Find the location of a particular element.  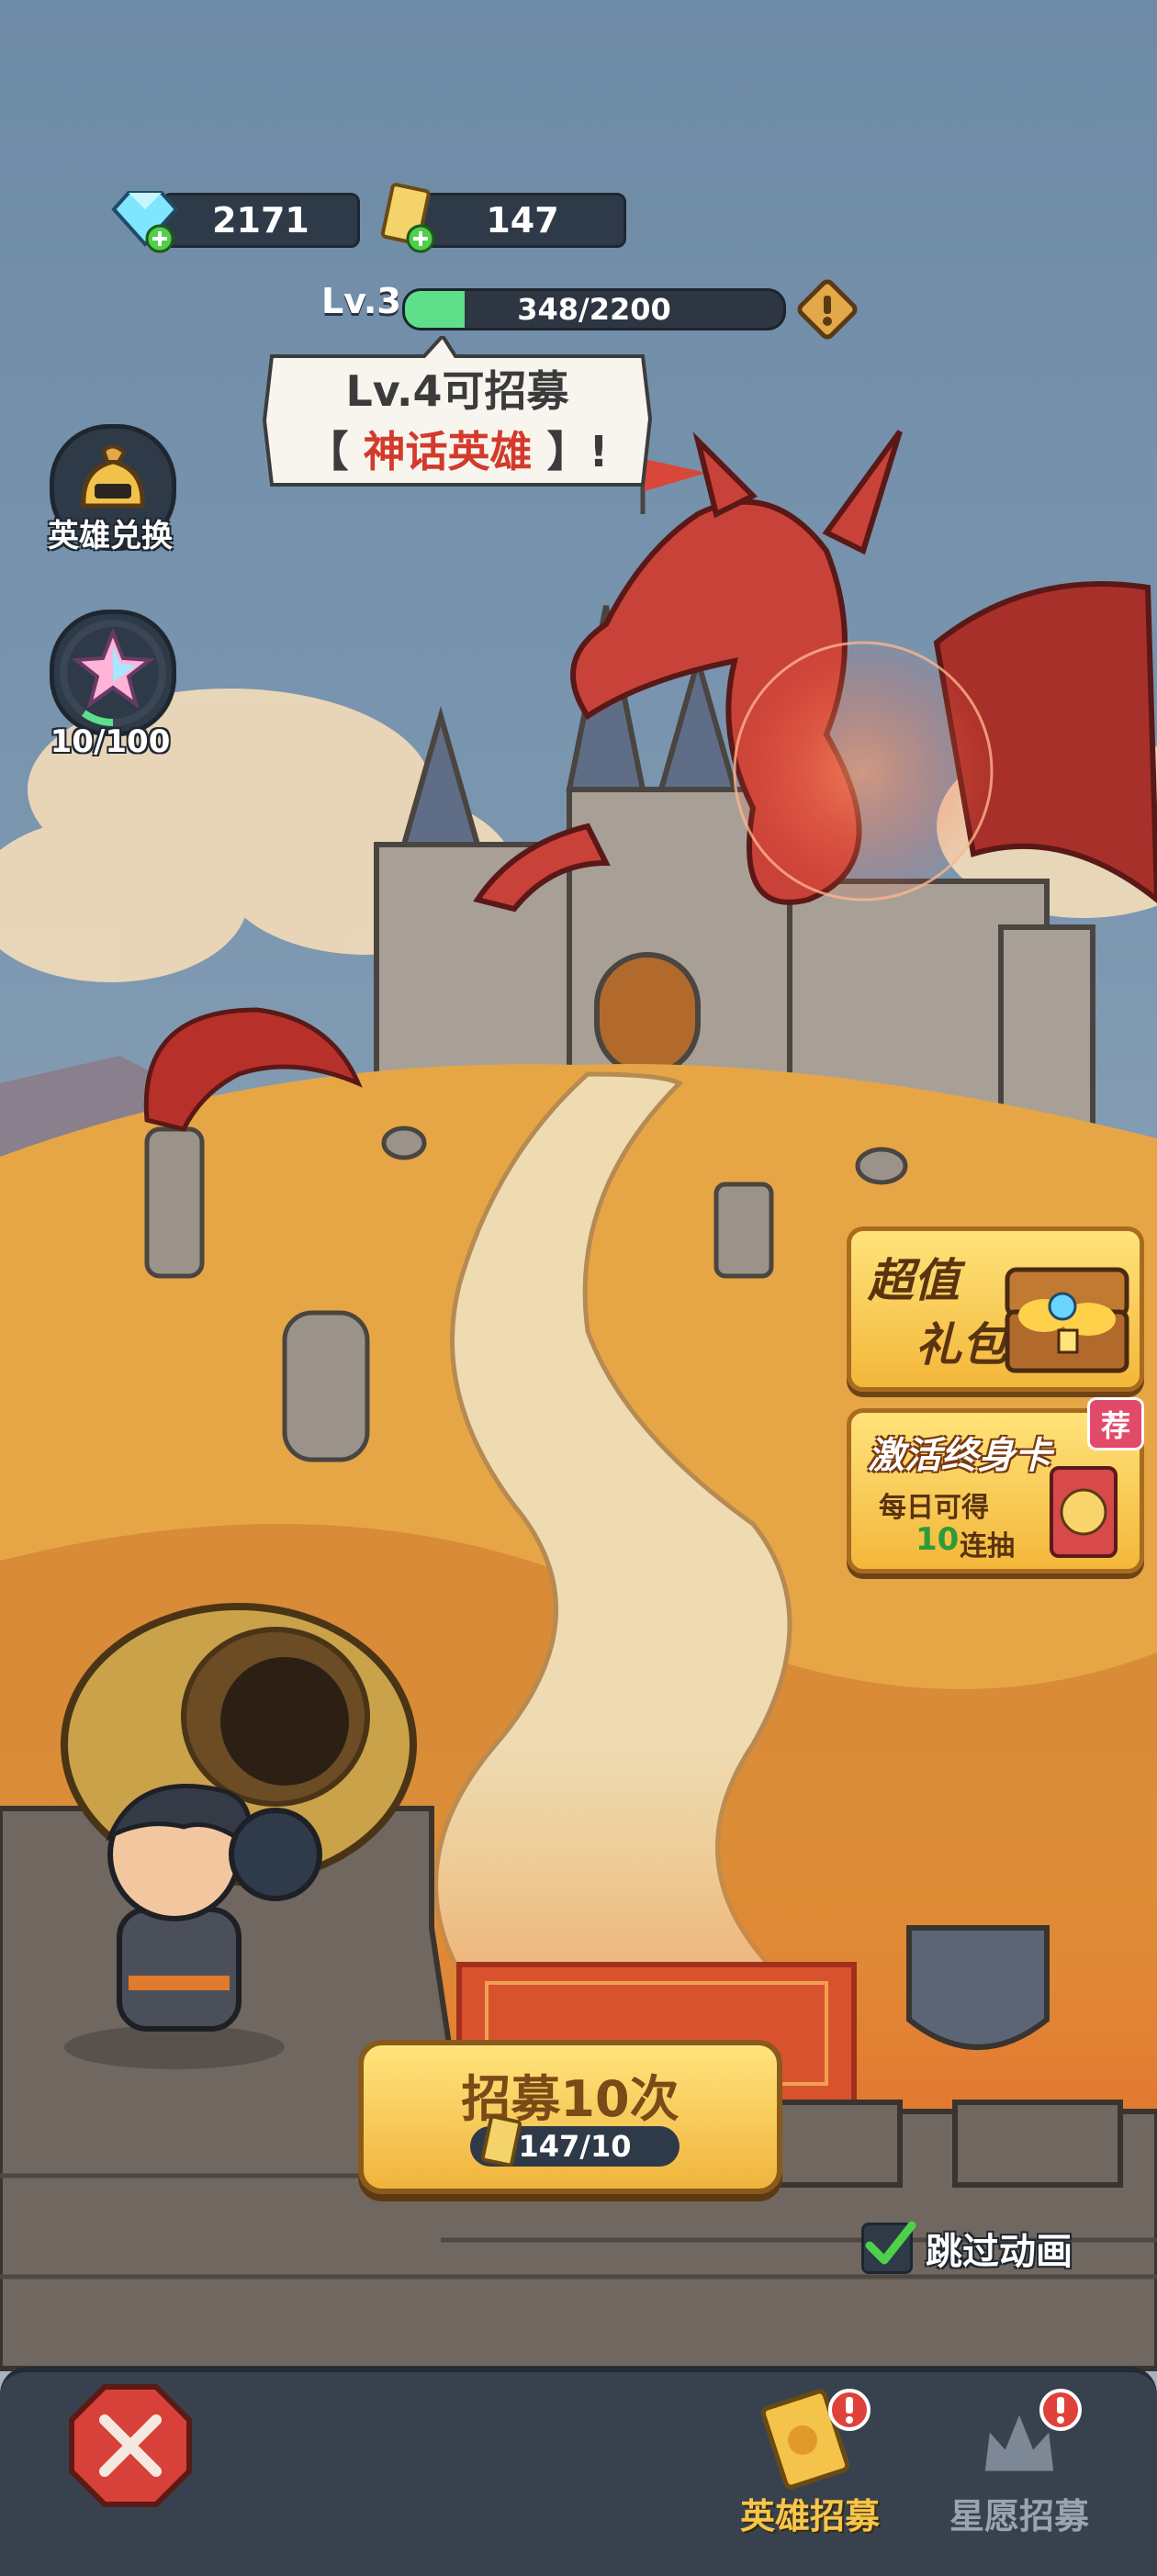

recruit-hint-bubble: Lv.4可招募 【 神话英雄 】! is located at coordinates (458, 415).